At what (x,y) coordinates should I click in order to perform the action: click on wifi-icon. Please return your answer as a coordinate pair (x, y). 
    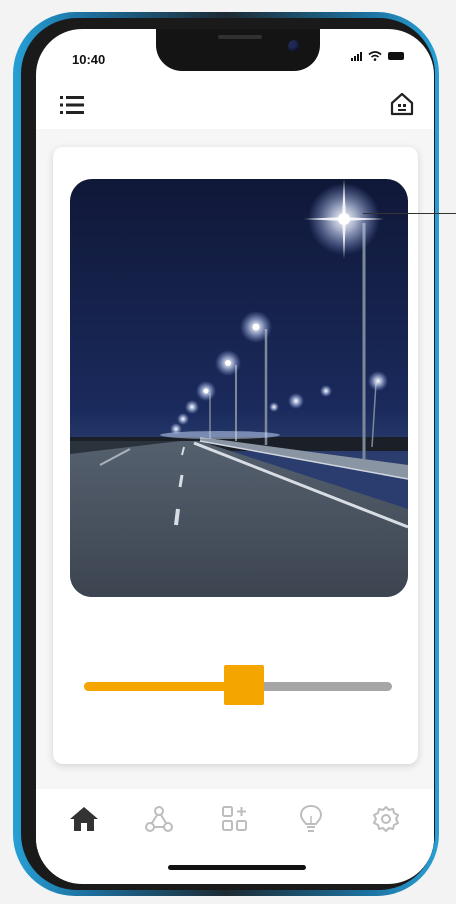
    Looking at the image, I should click on (375, 56).